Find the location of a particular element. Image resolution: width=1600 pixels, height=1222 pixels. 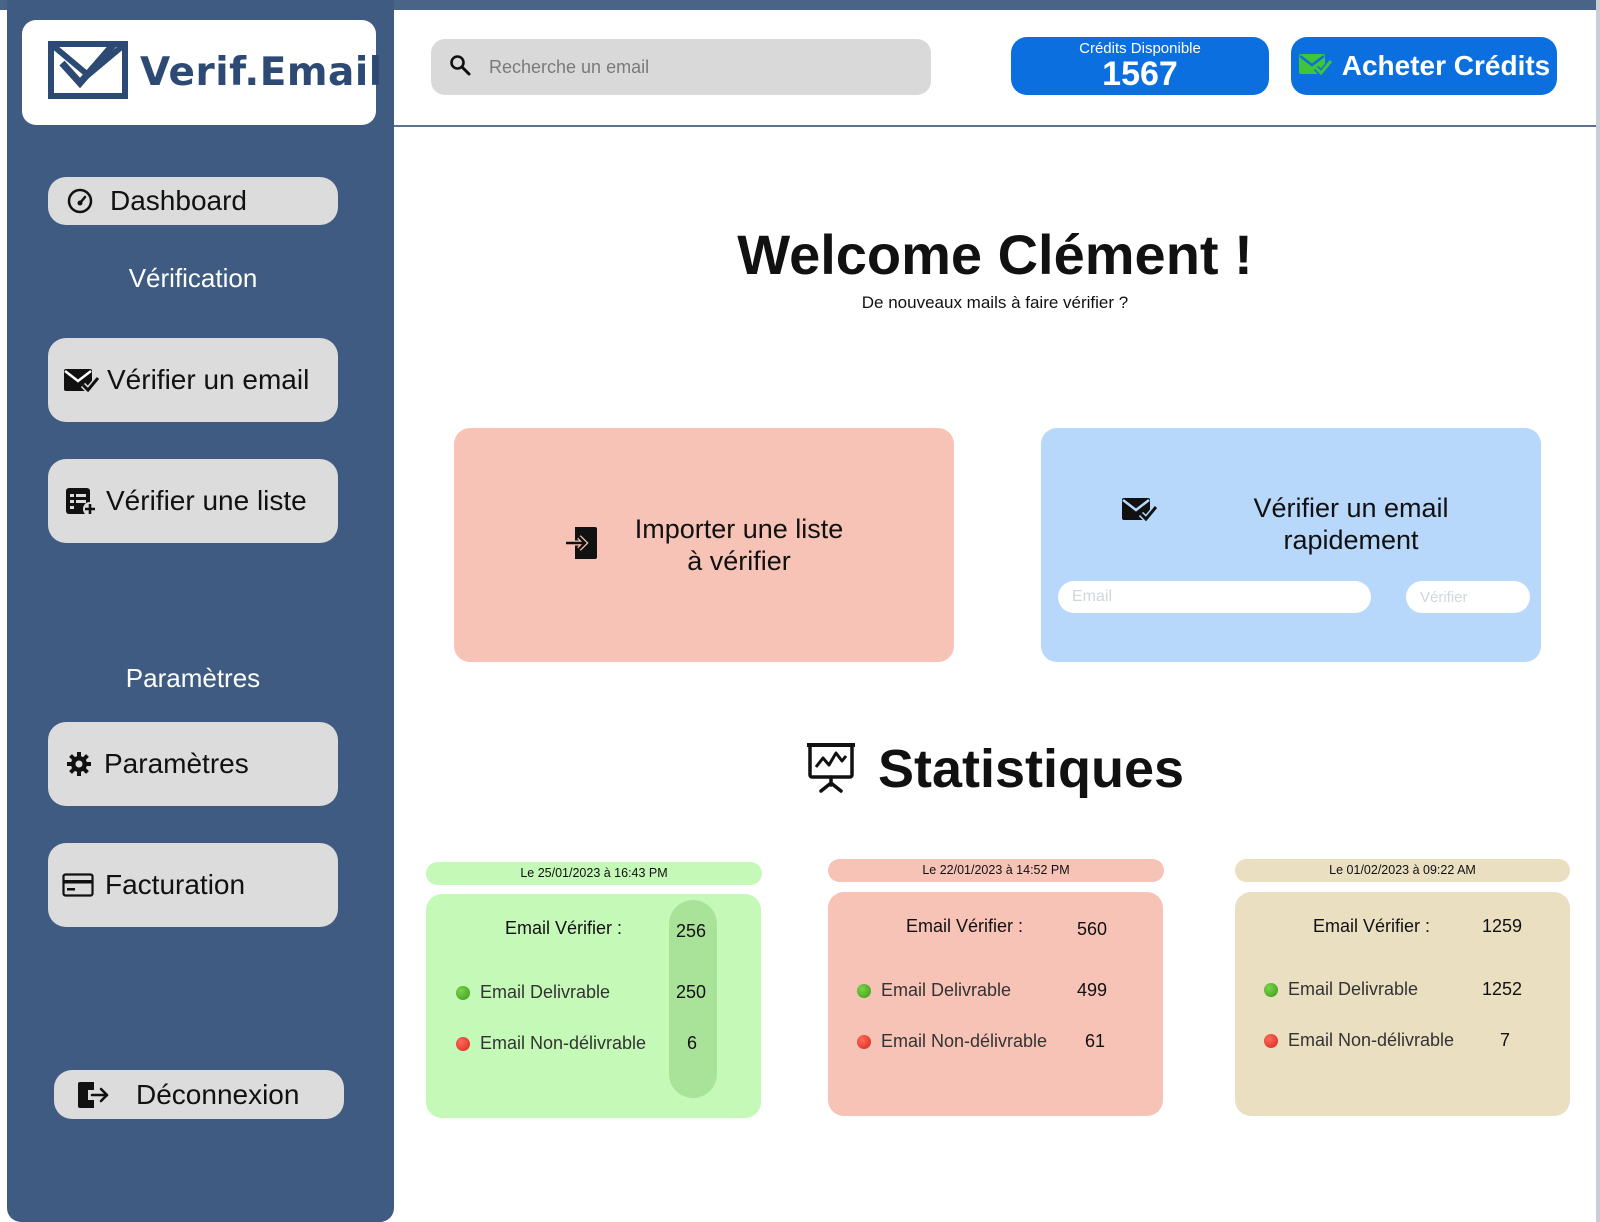

presentation-chart-icon is located at coordinates (831, 769).